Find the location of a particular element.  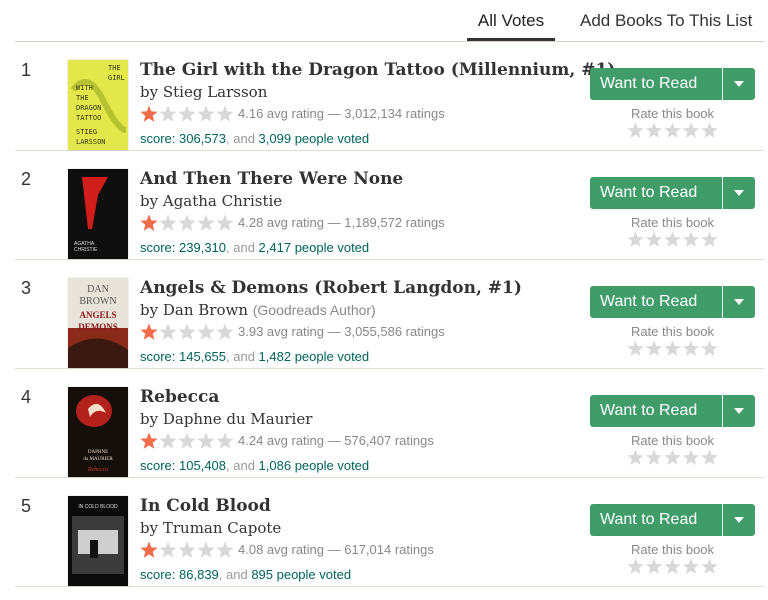

score-line: score: 306,573, and 3,099 people voted is located at coordinates (360, 138).